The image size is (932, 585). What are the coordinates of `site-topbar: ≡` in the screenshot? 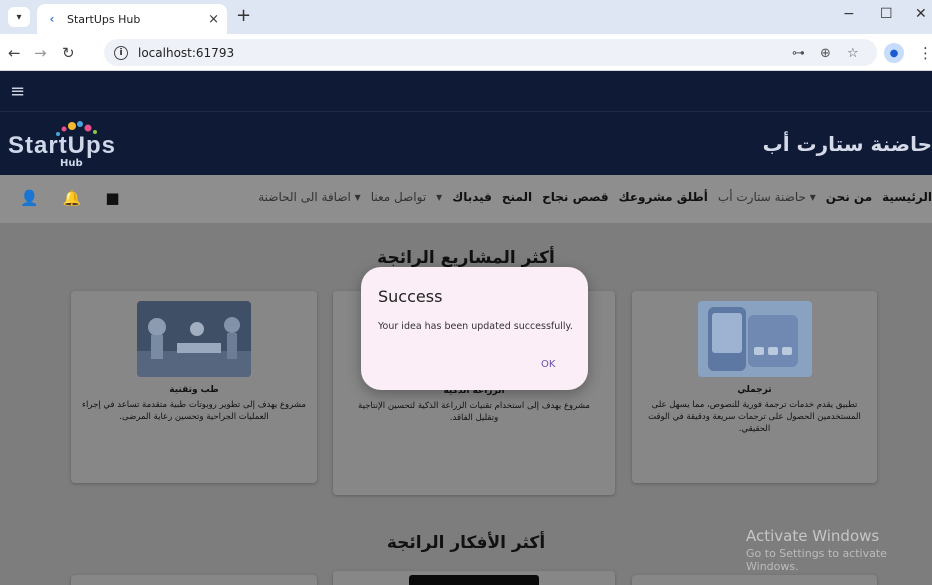 It's located at (466, 91).